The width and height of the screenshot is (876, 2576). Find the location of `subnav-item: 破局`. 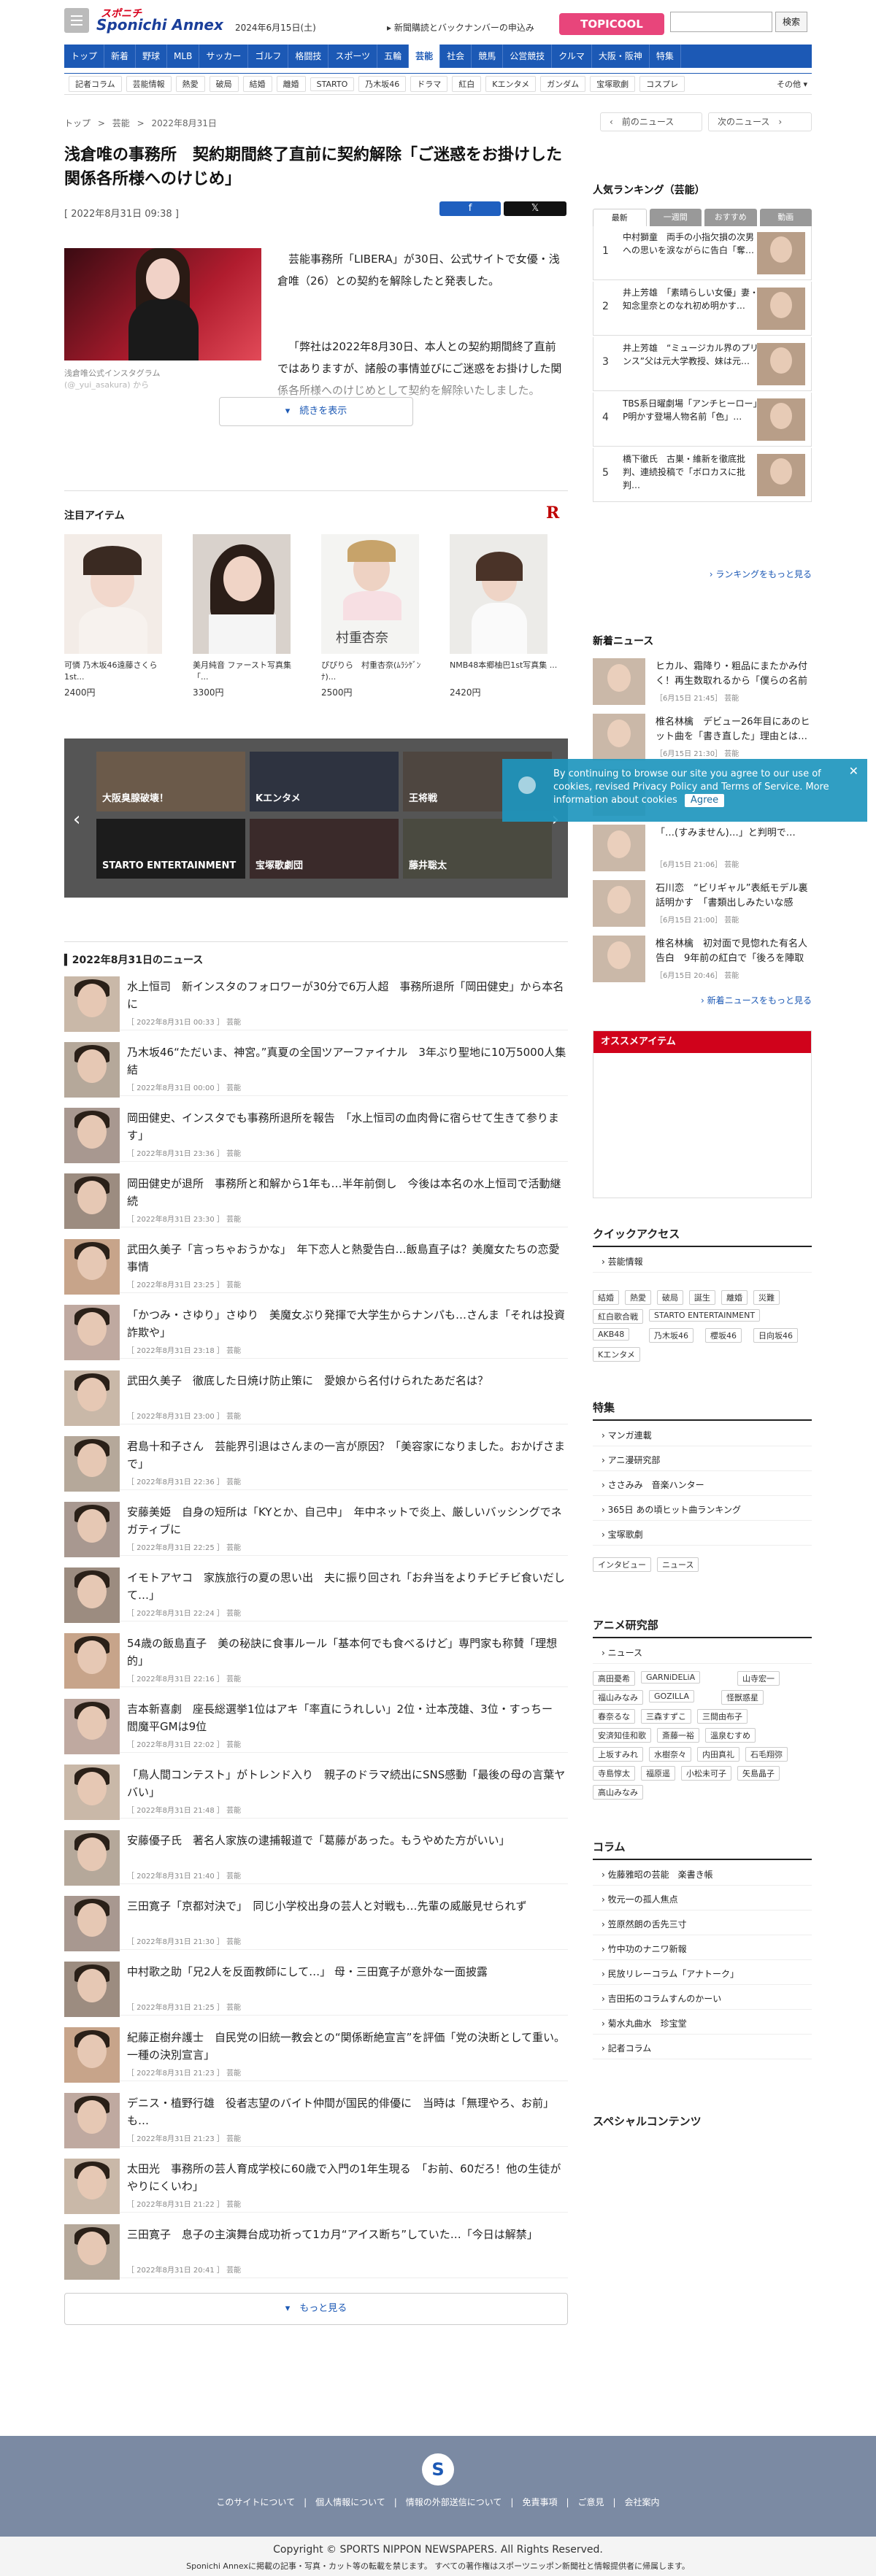

subnav-item: 破局 is located at coordinates (224, 84).